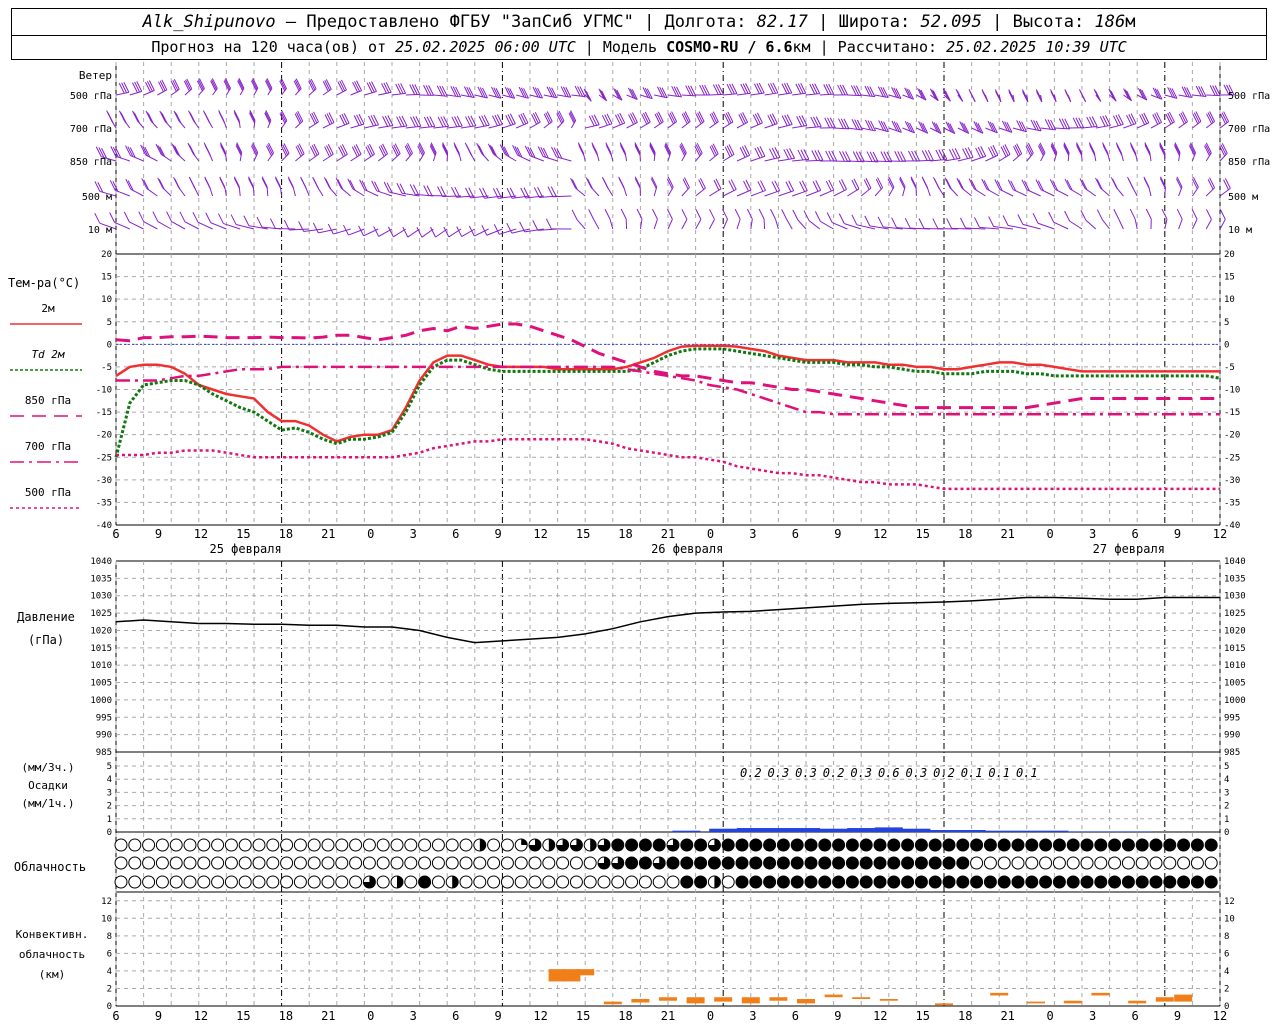 The image size is (1280, 1024). What do you see at coordinates (1243, 197) in the screenshot?
I see `wind-level-label-right: 500 м` at bounding box center [1243, 197].